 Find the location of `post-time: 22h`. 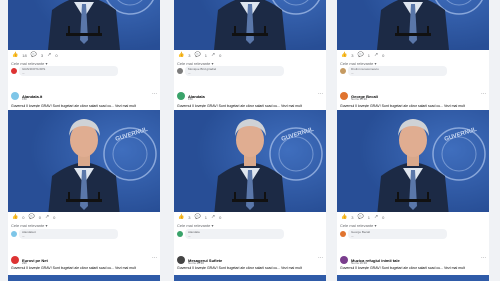

post-time: 22h is located at coordinates (24, 263).